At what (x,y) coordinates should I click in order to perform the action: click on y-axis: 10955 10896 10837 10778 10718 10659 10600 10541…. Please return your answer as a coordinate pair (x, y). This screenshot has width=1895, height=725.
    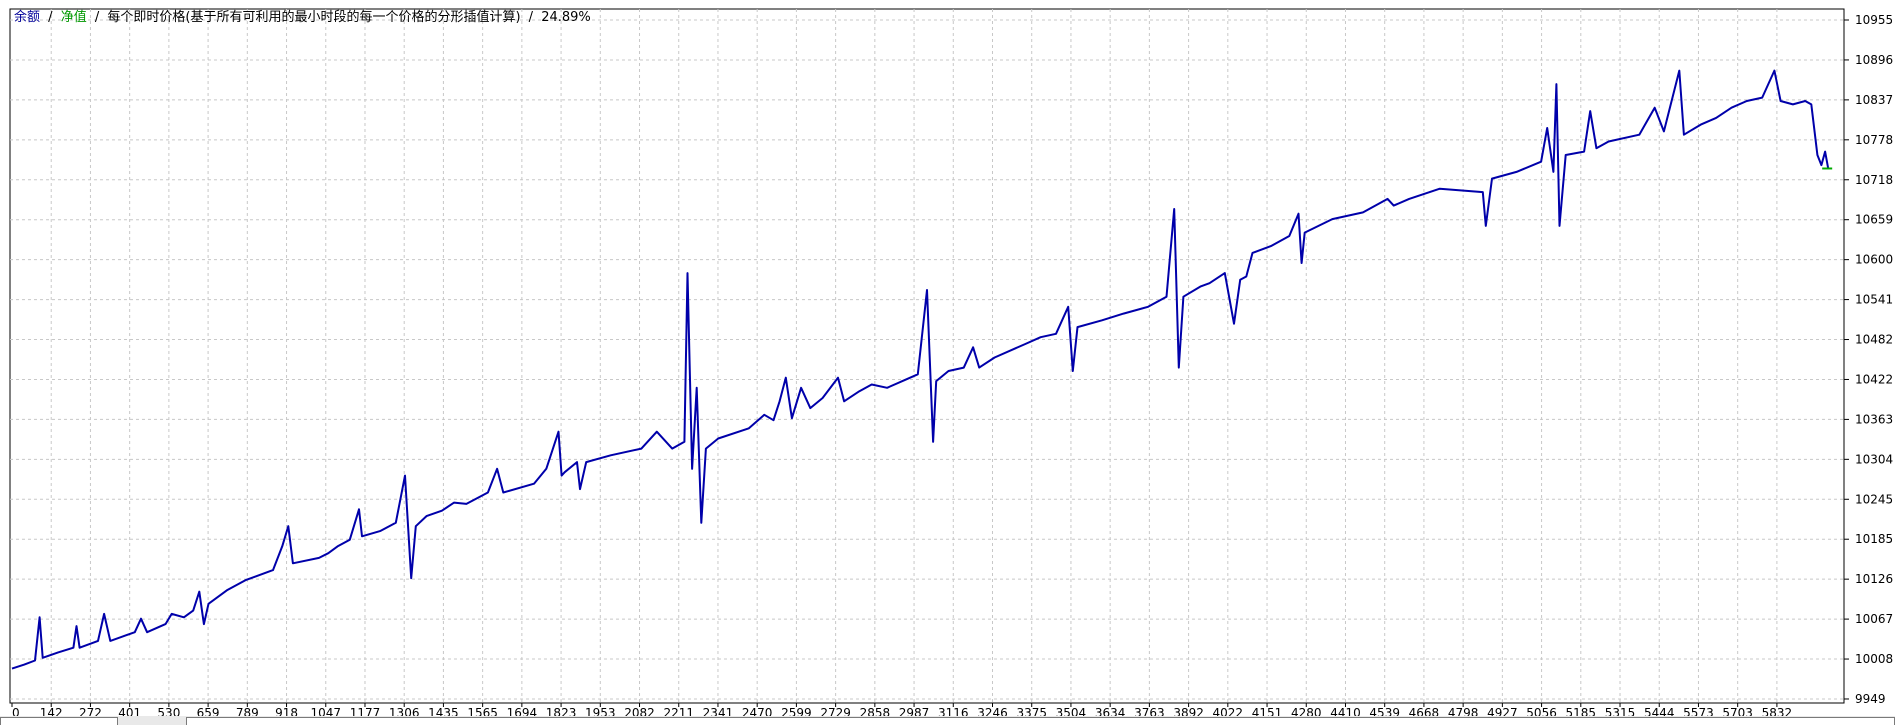
    Looking at the image, I should click on (1868, 359).